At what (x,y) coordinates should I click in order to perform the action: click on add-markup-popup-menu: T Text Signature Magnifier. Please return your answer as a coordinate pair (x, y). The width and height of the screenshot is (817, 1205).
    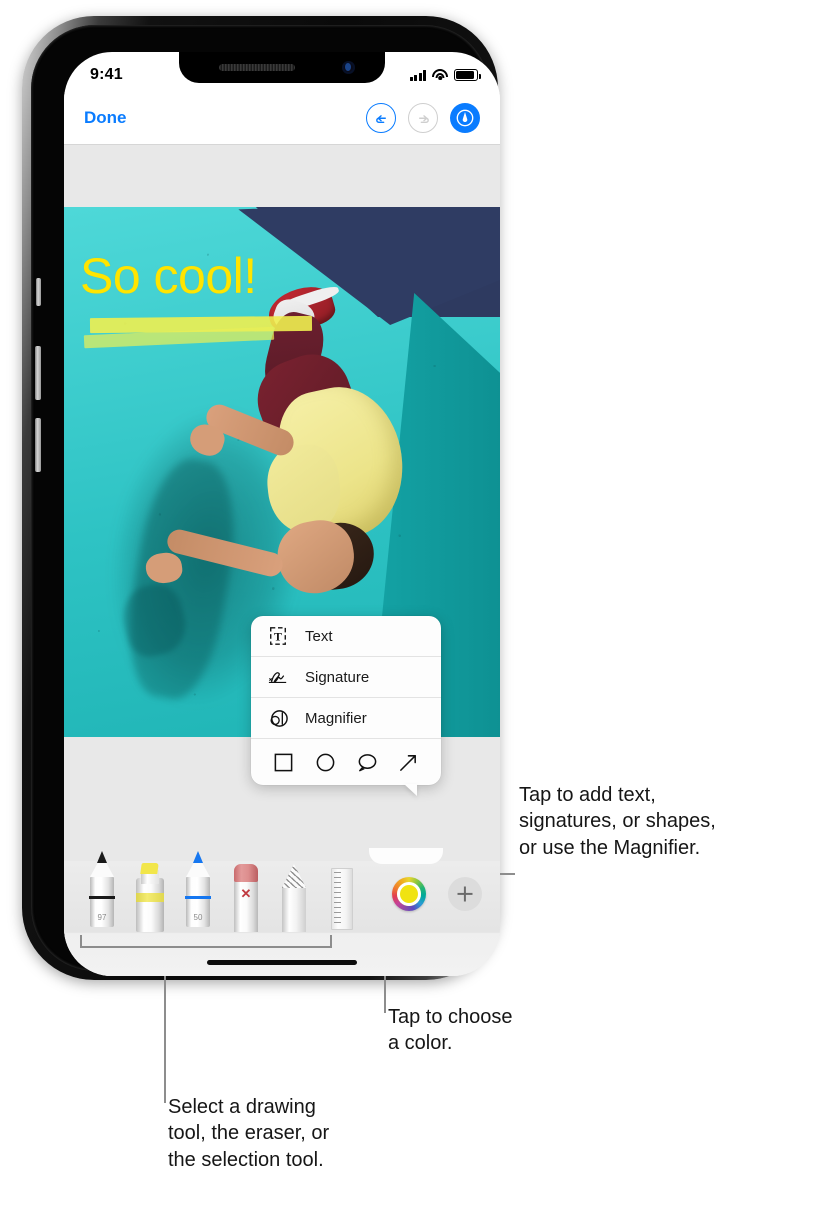
    Looking at the image, I should click on (346, 700).